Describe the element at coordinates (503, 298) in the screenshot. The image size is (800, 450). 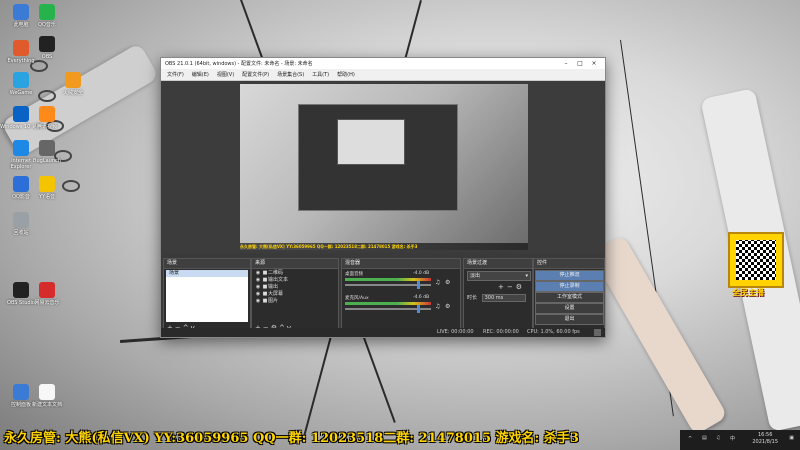
I see `duration-input: 300 ms` at that location.